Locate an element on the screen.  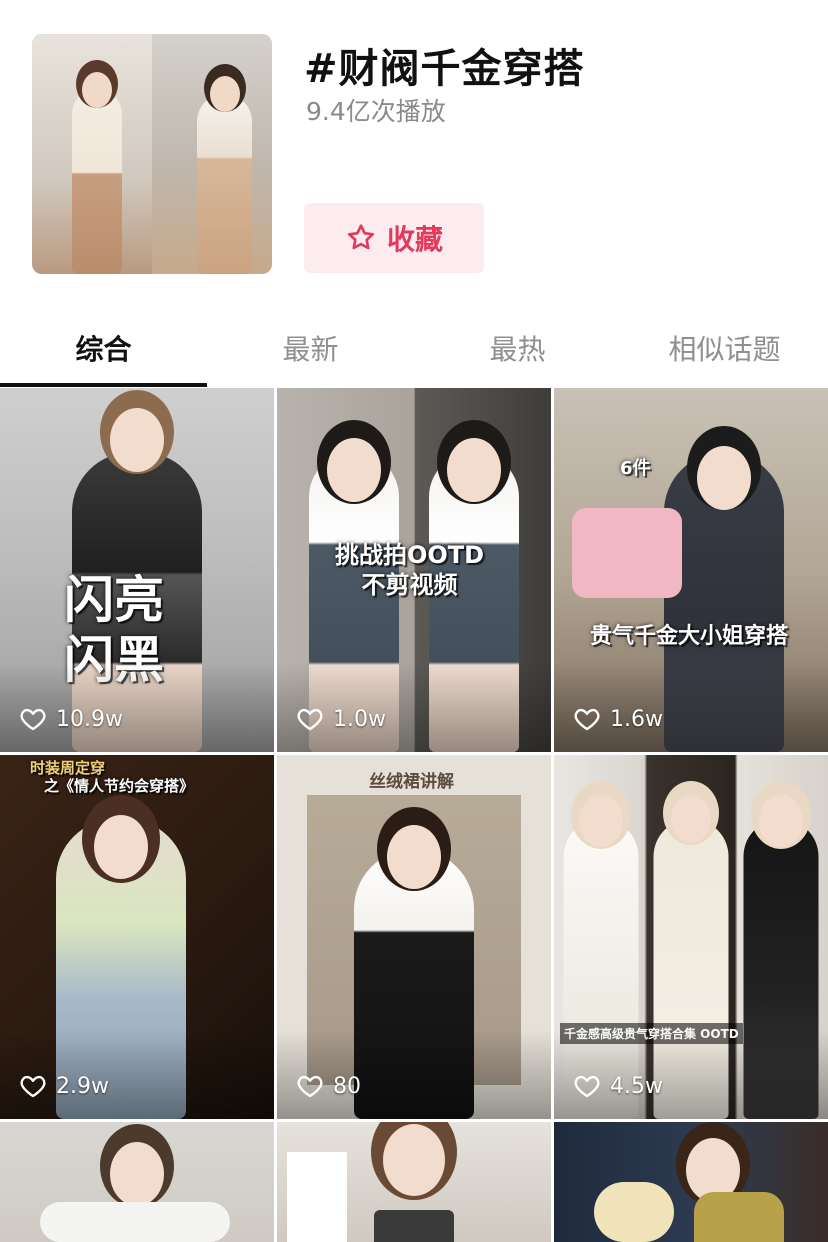
video-card: 丝绒裙讲解 80 is located at coordinates (414, 937).